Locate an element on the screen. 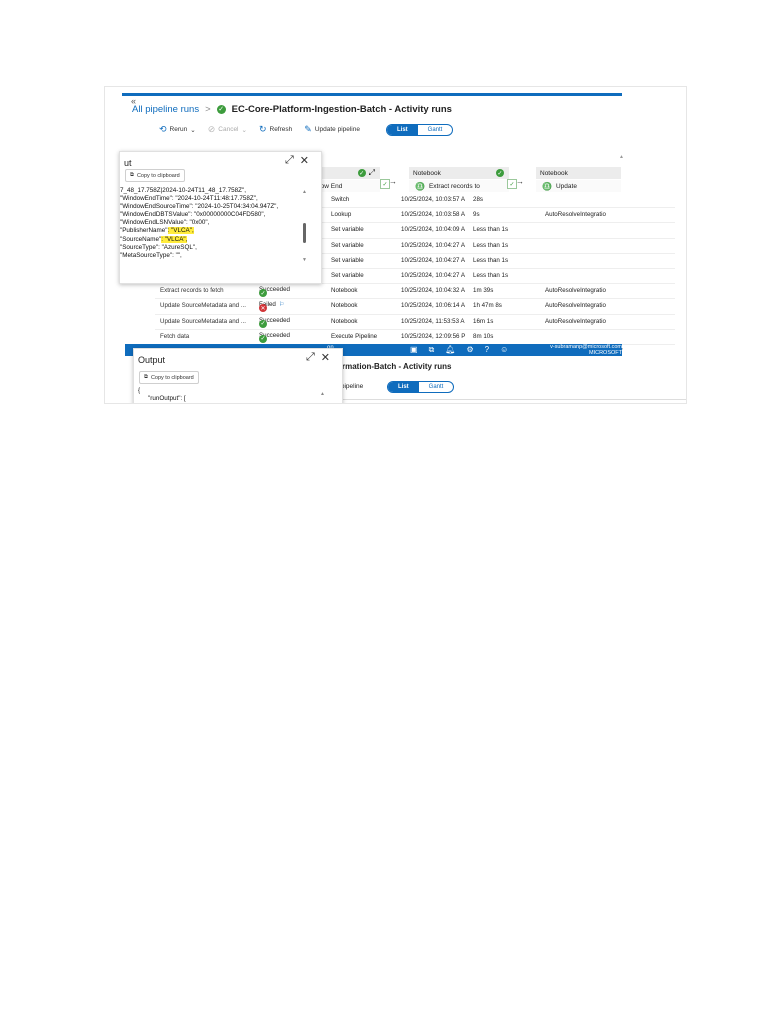 The image size is (768, 1024). pipeline-node-update: Notebook is located at coordinates (578, 173).